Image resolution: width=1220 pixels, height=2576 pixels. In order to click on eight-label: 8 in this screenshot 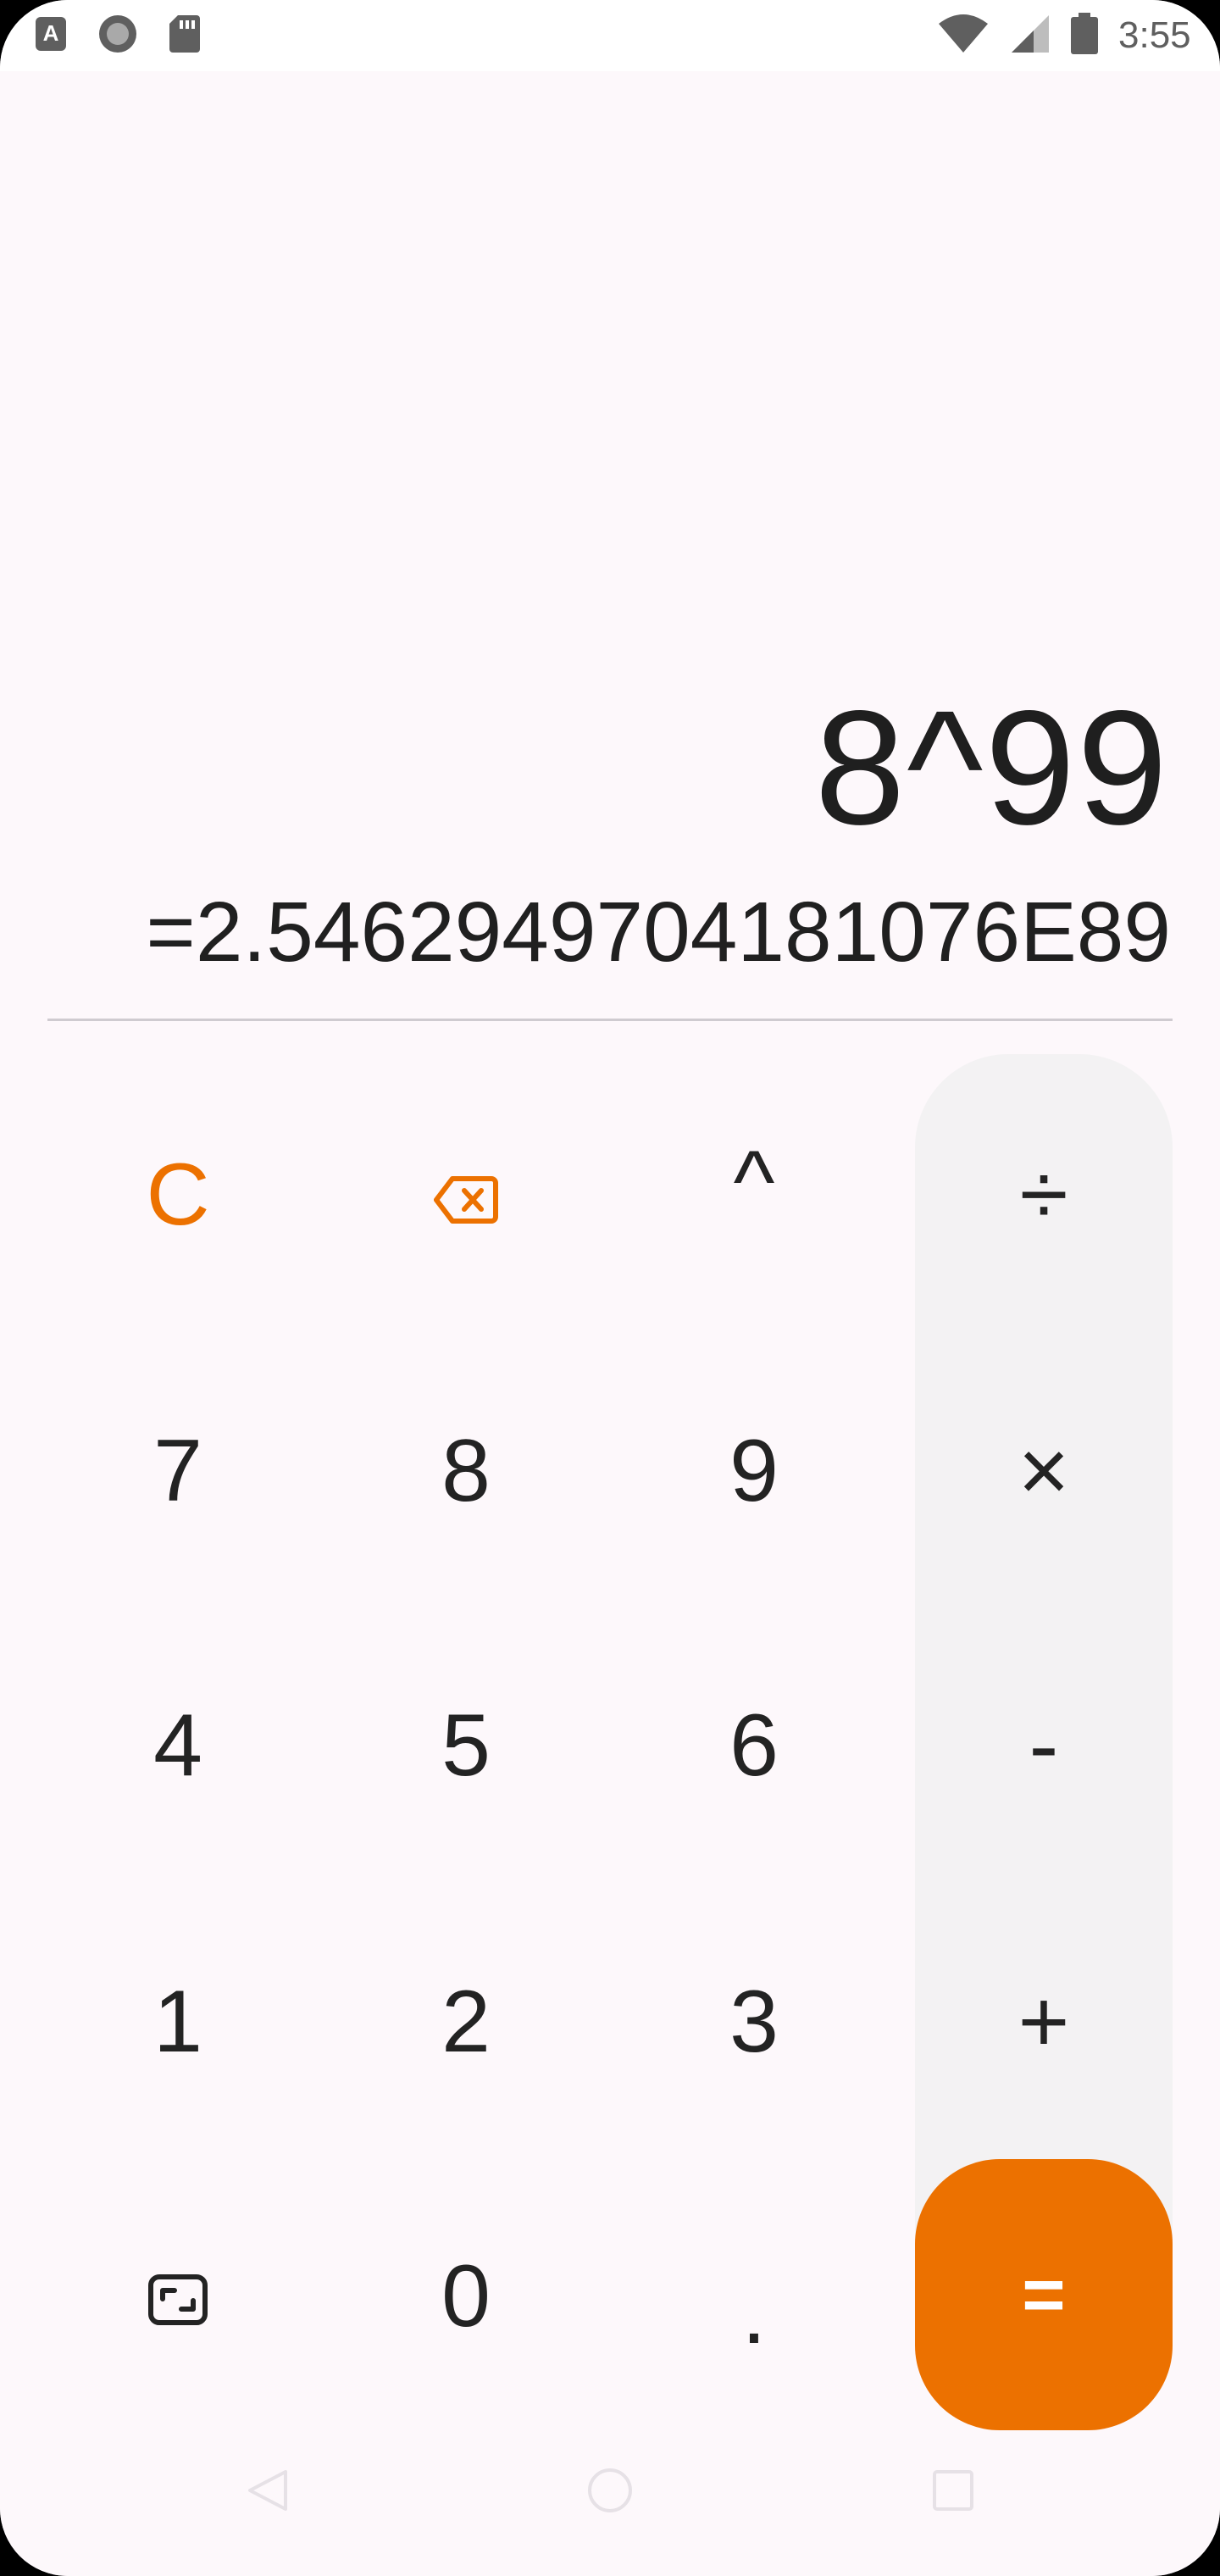, I will do `click(466, 1471)`.